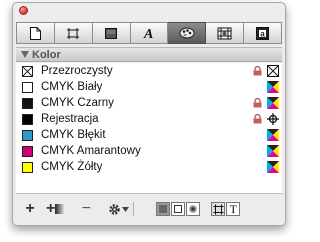 This screenshot has height=242, width=320. I want to click on gear-icon, so click(115, 209).